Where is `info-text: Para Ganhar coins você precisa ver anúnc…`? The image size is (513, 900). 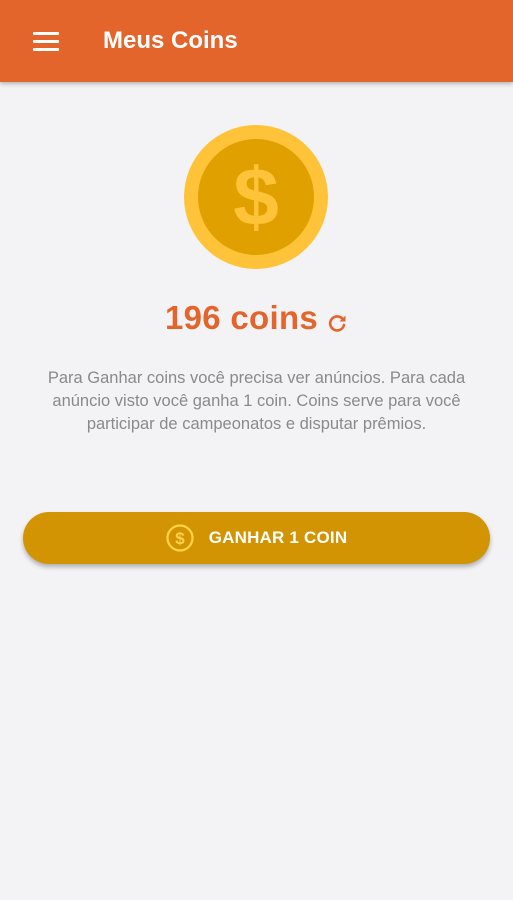
info-text: Para Ganhar coins você precisa ver anúnc… is located at coordinates (256, 401).